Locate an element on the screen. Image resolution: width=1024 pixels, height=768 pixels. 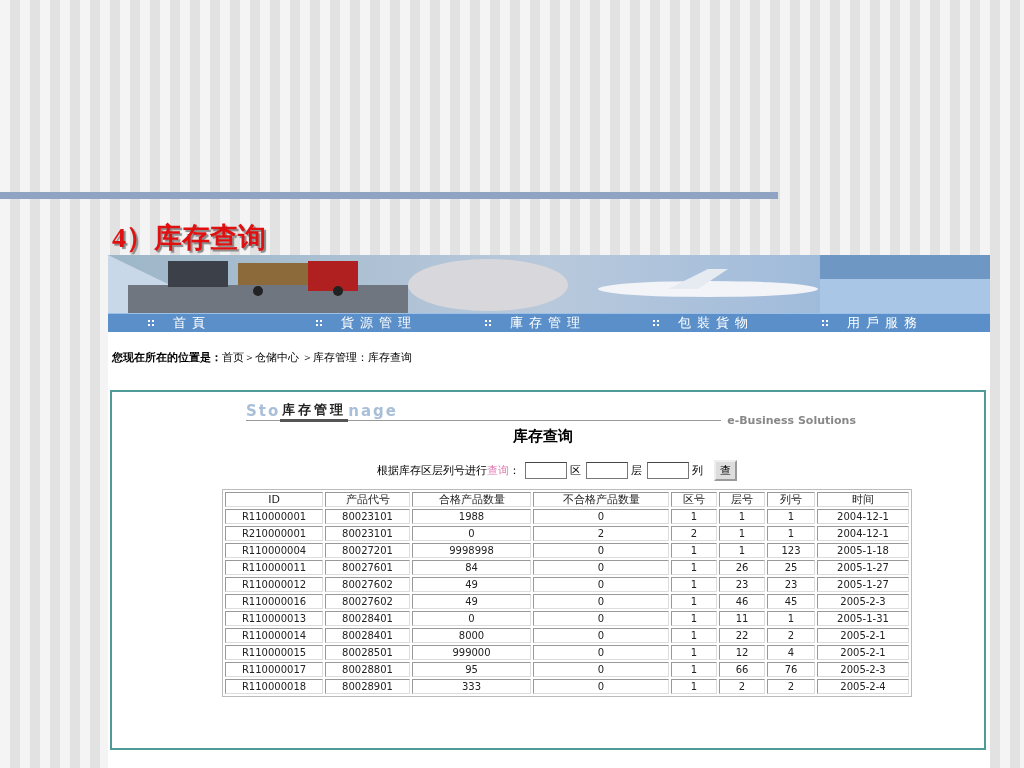
field-unit: 列 is located at coordinates (697, 470).